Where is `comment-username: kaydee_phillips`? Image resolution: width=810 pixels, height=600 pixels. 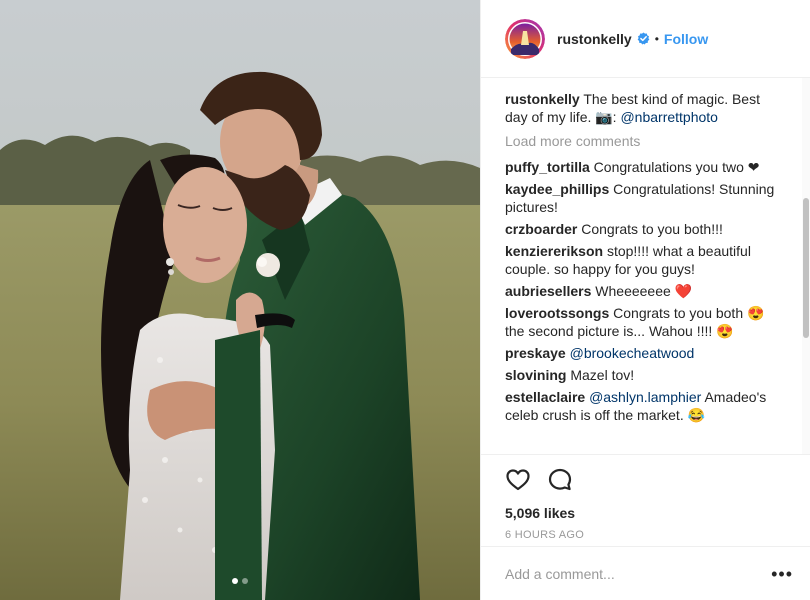 comment-username: kaydee_phillips is located at coordinates (557, 189).